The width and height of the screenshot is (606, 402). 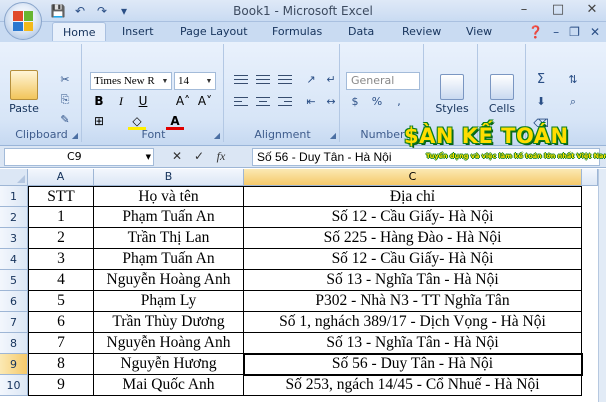 I want to click on tab-review: Review, so click(x=421, y=31).